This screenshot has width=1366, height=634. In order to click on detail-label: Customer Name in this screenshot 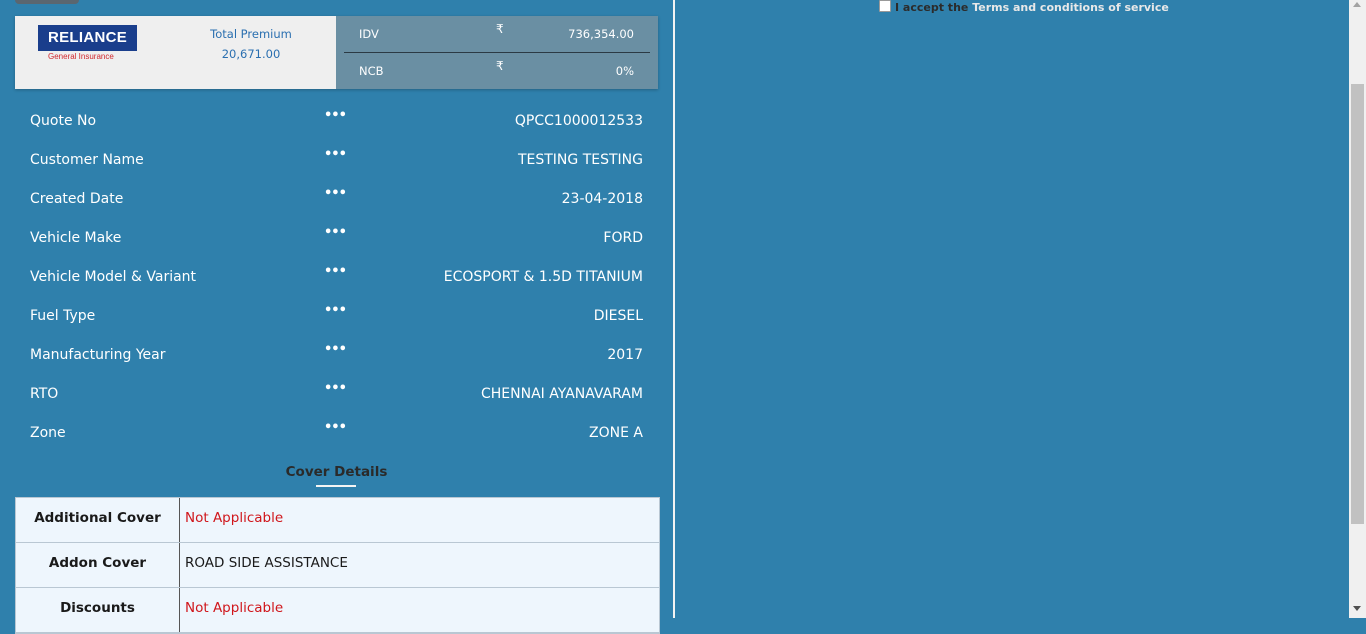, I will do `click(87, 160)`.